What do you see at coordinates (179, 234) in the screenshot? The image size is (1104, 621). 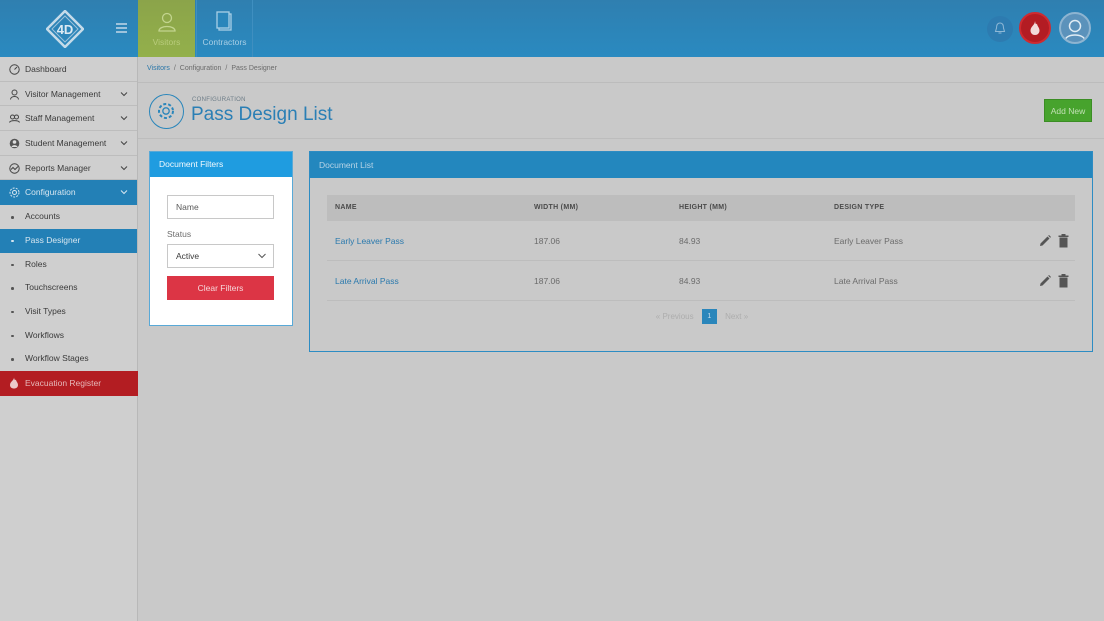 I see `status-label: Status` at bounding box center [179, 234].